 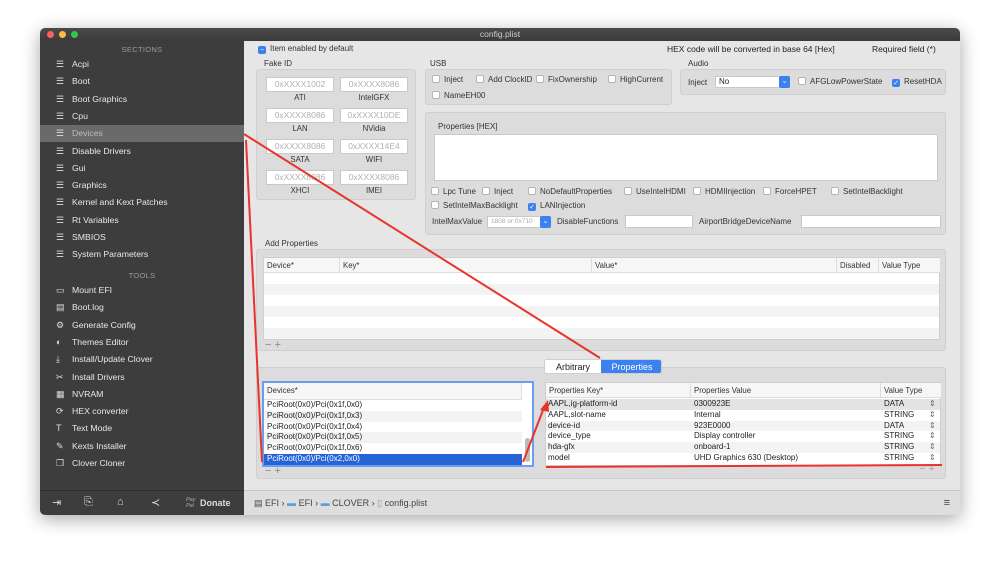 I want to click on annotation-line-to-device-list, so click(x=254, y=301).